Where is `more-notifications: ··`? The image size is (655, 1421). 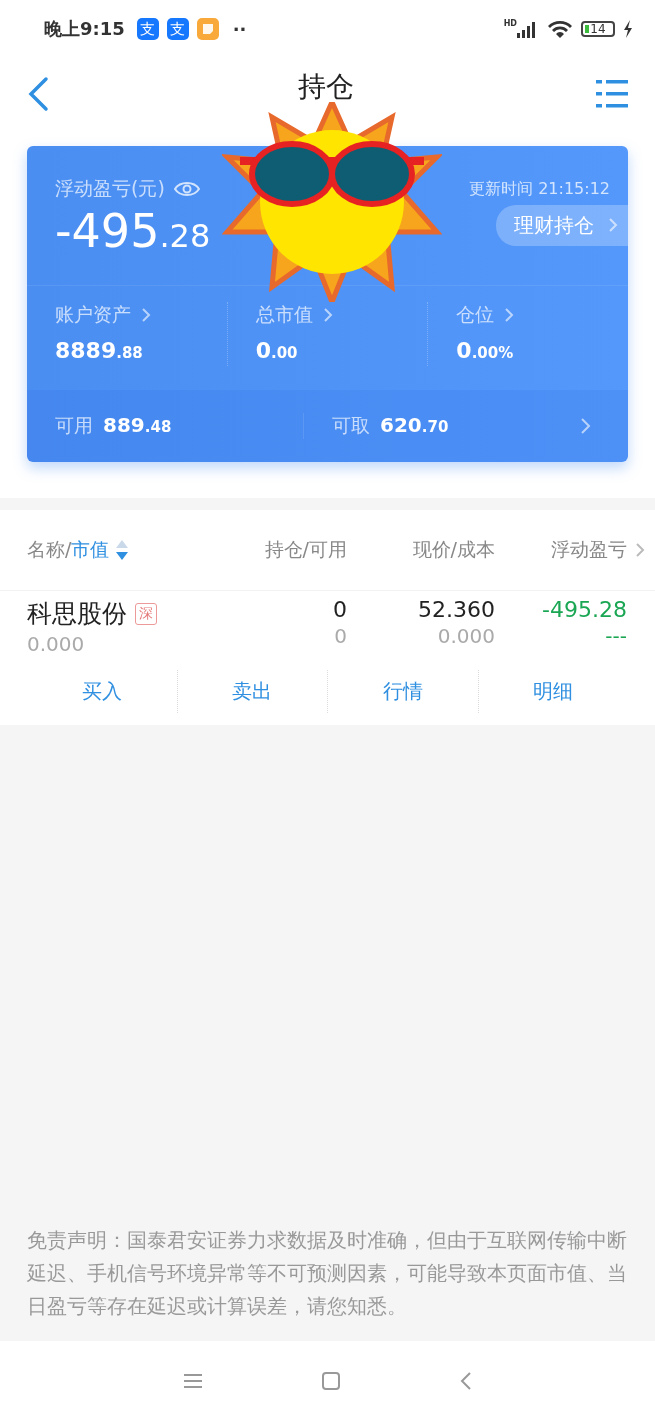 more-notifications: ·· is located at coordinates (239, 29).